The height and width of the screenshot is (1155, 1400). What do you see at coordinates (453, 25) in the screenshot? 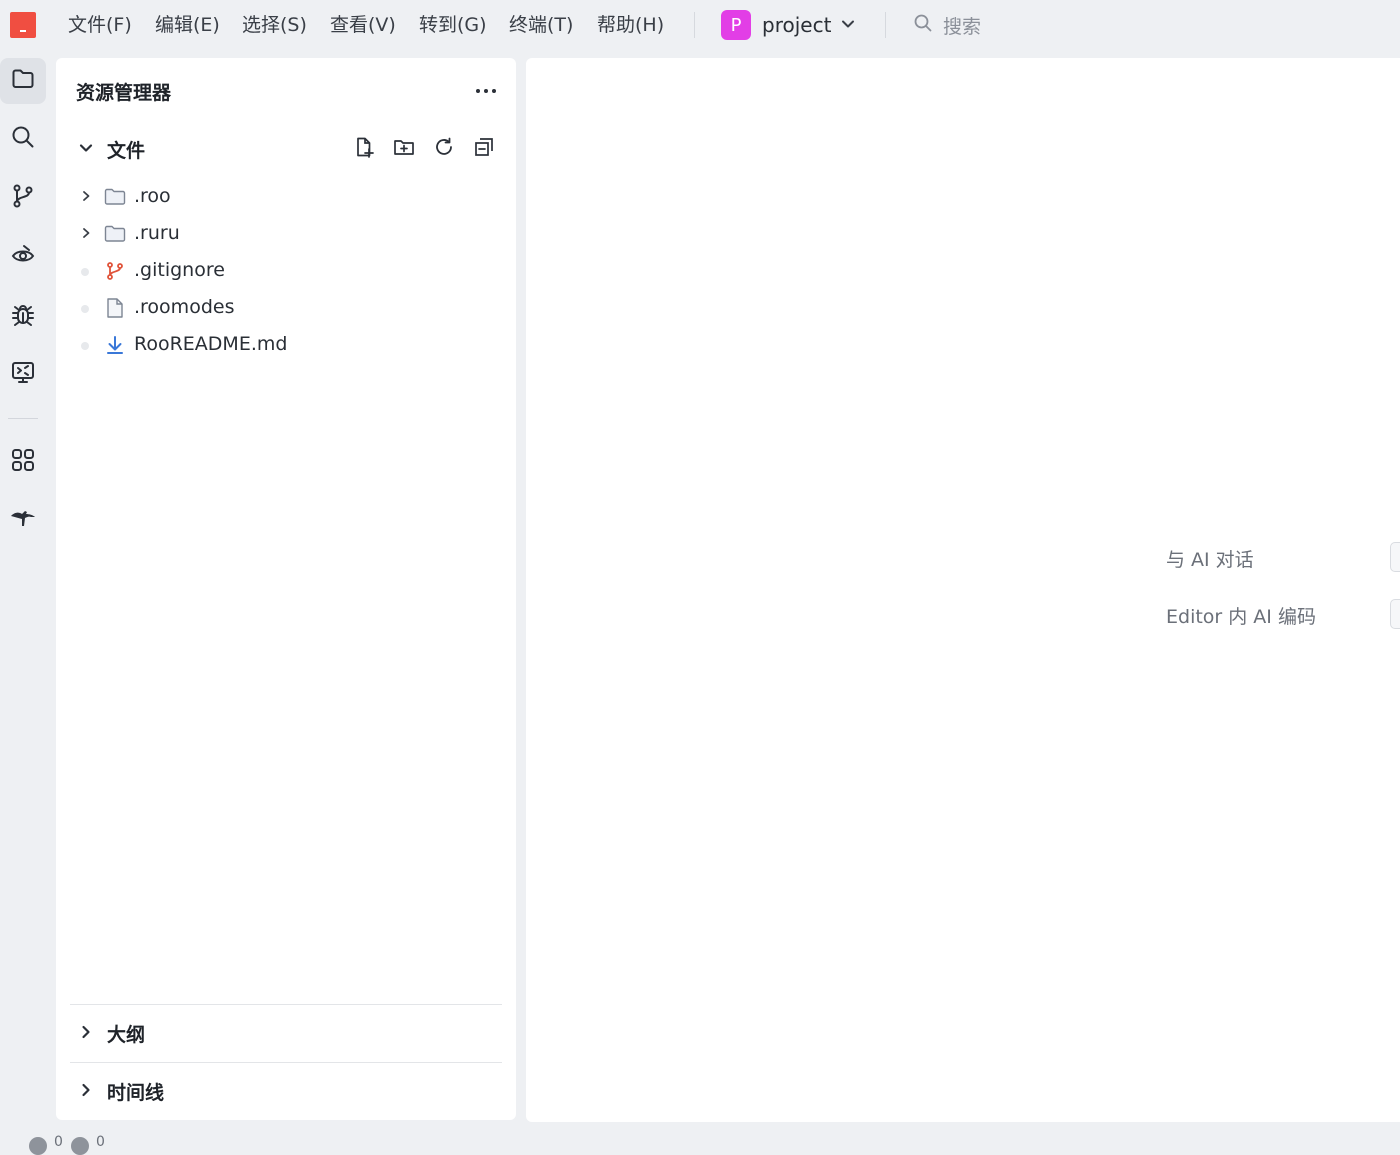
I see `menu-goto: 转到(G)` at bounding box center [453, 25].